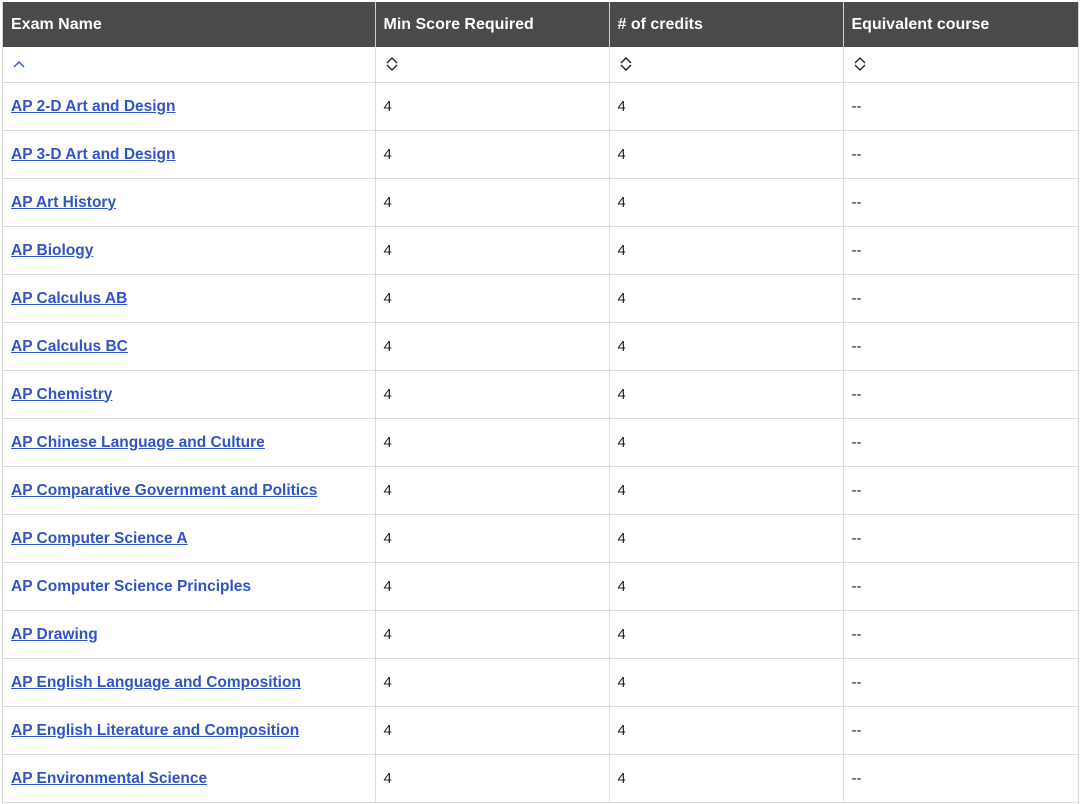 The height and width of the screenshot is (804, 1080). I want to click on column-header-equivalent-course: Equivalent course, so click(960, 24).